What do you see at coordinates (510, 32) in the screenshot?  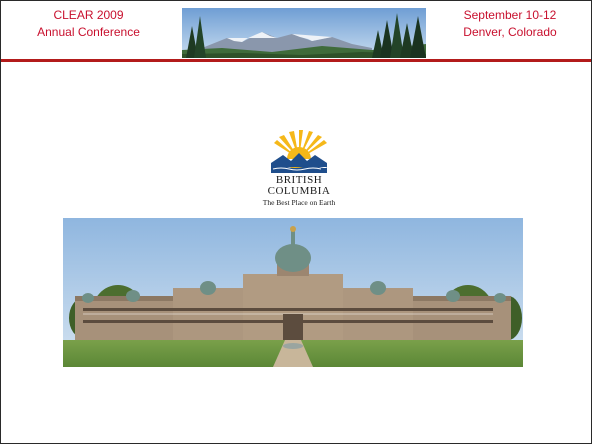 I see `conference-location: Denver, Colorado` at bounding box center [510, 32].